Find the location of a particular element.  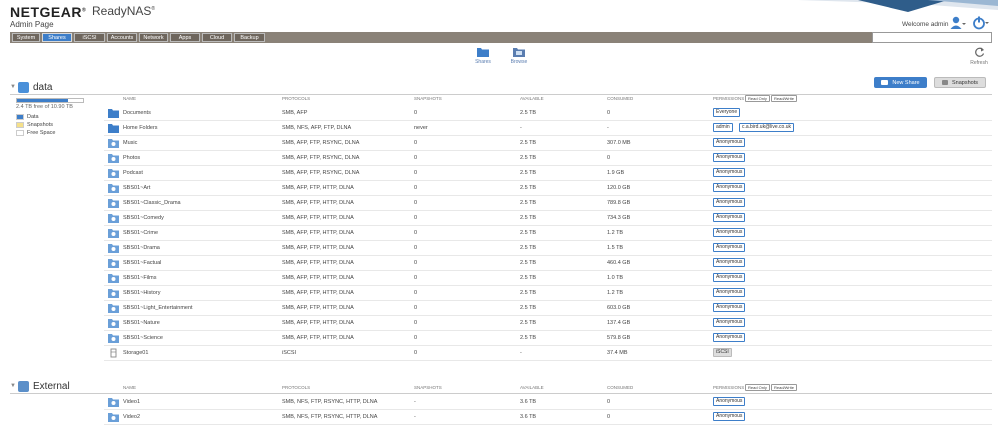

volume-header-data: ▼ data is located at coordinates (31, 87).